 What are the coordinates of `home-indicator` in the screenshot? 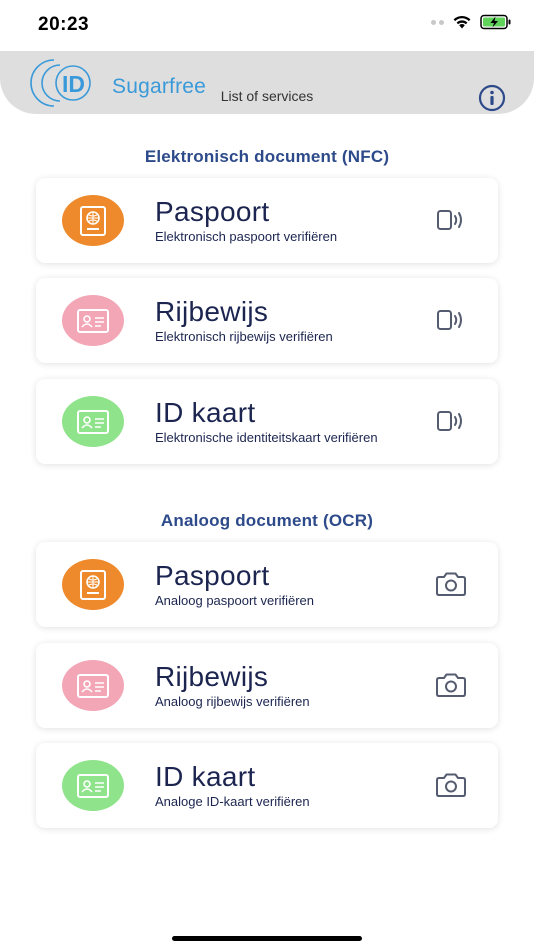 It's located at (267, 938).